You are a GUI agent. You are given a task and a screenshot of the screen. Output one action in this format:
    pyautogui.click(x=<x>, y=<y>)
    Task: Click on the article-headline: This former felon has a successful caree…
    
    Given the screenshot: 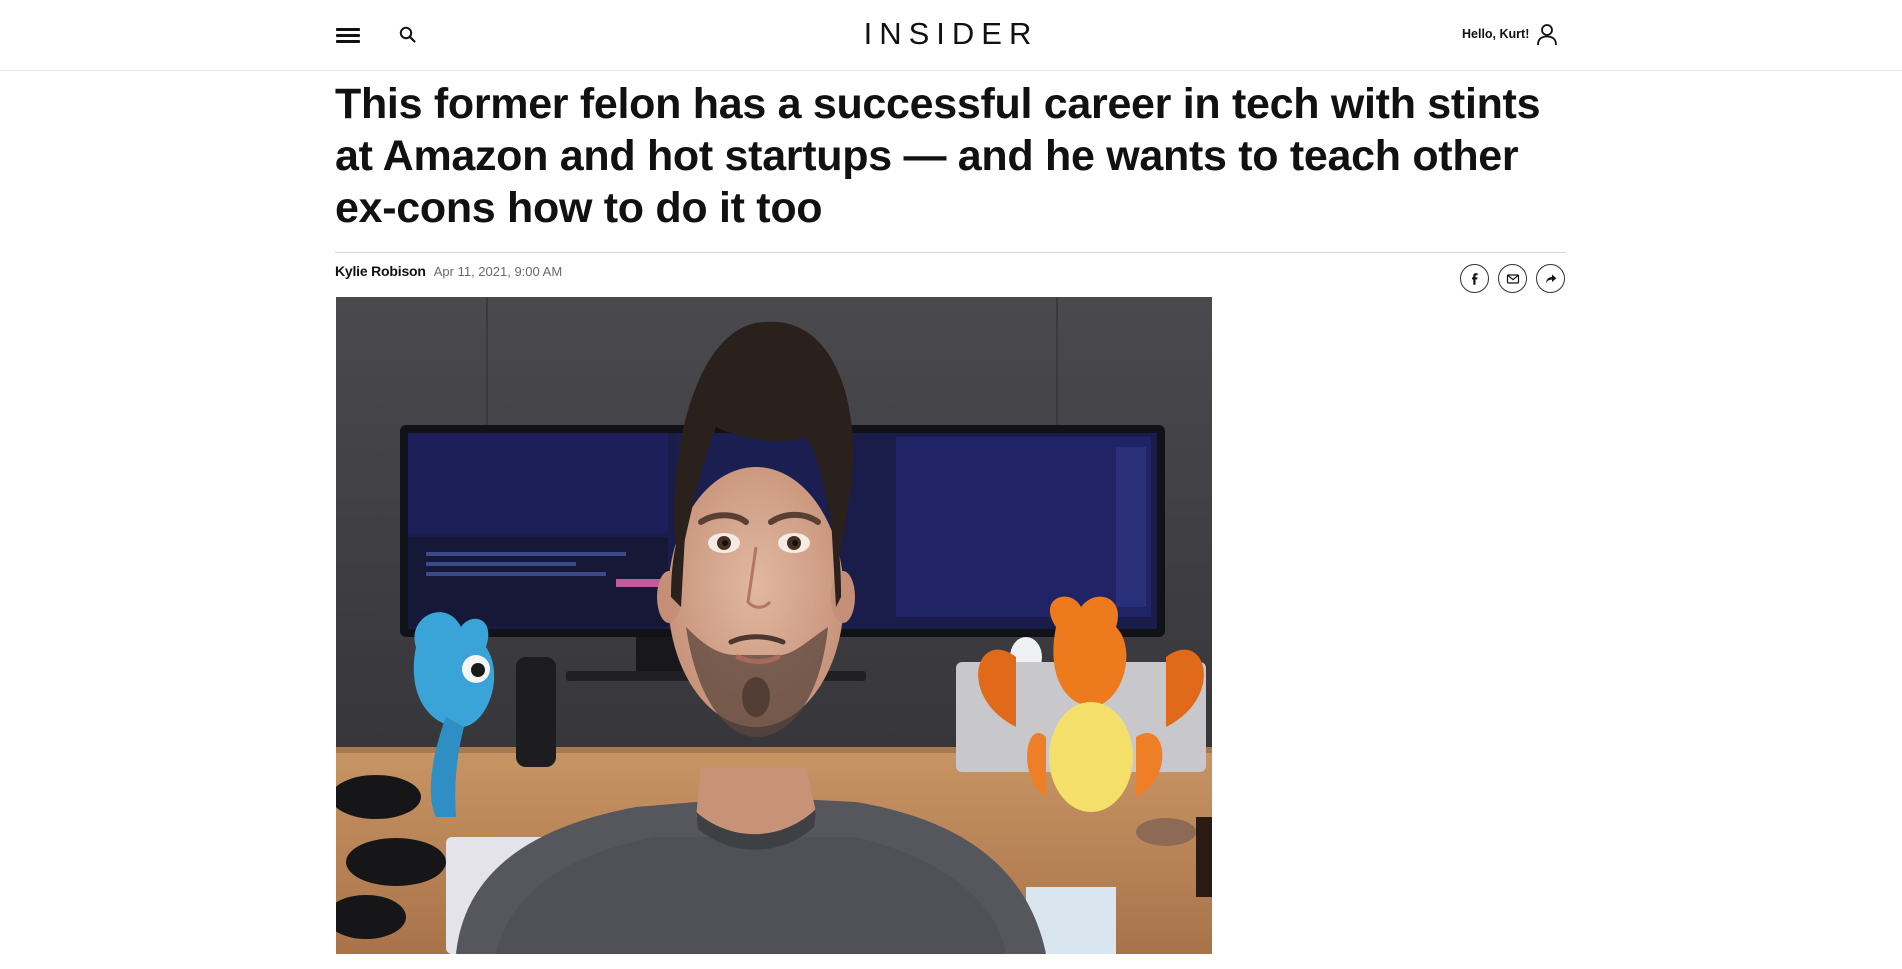 What is the action you would take?
    pyautogui.click(x=938, y=156)
    